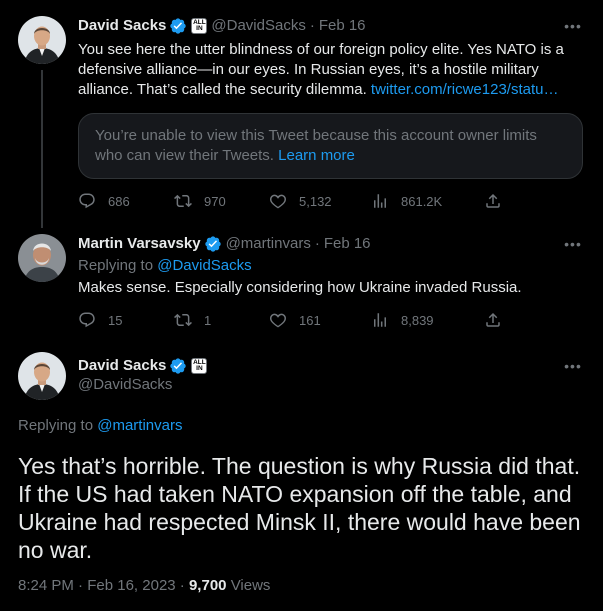 This screenshot has width=603, height=611. Describe the element at coordinates (422, 201) in the screenshot. I see `views-count: 861.2K` at that location.